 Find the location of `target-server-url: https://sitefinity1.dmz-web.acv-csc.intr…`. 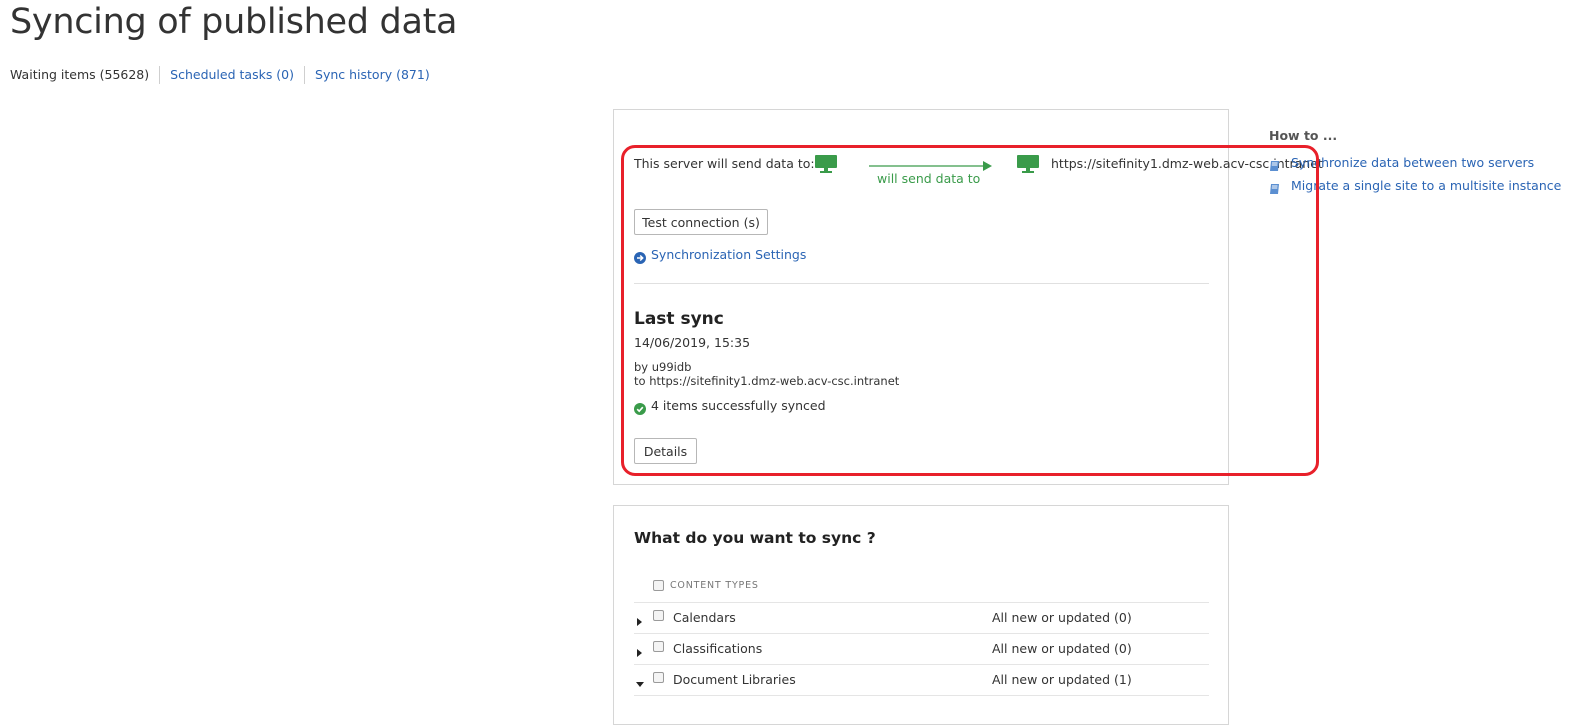

target-server-url: https://sitefinity1.dmz-web.acv-csc.intr… is located at coordinates (1187, 163).